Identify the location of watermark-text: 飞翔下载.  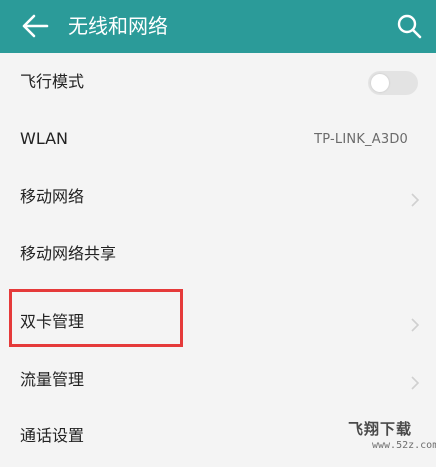
(380, 429).